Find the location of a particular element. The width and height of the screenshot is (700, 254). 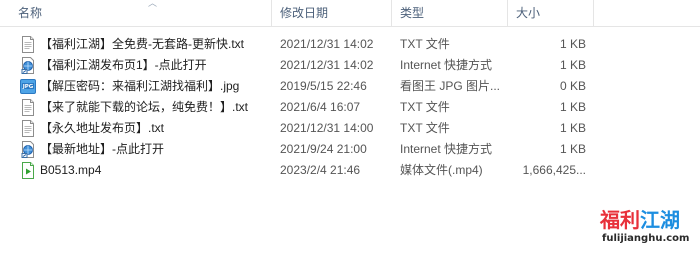

file-name: B0513.mp4 is located at coordinates (71, 170).